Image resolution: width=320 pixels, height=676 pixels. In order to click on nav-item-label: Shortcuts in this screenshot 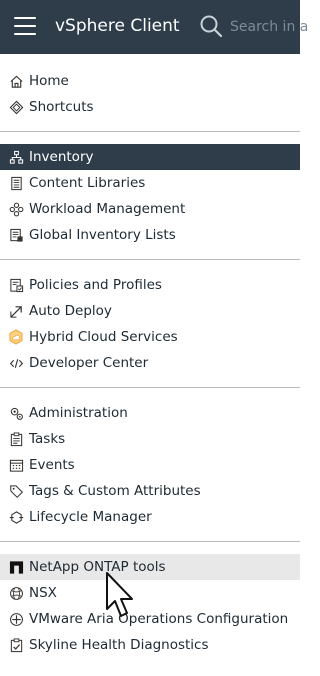, I will do `click(61, 107)`.